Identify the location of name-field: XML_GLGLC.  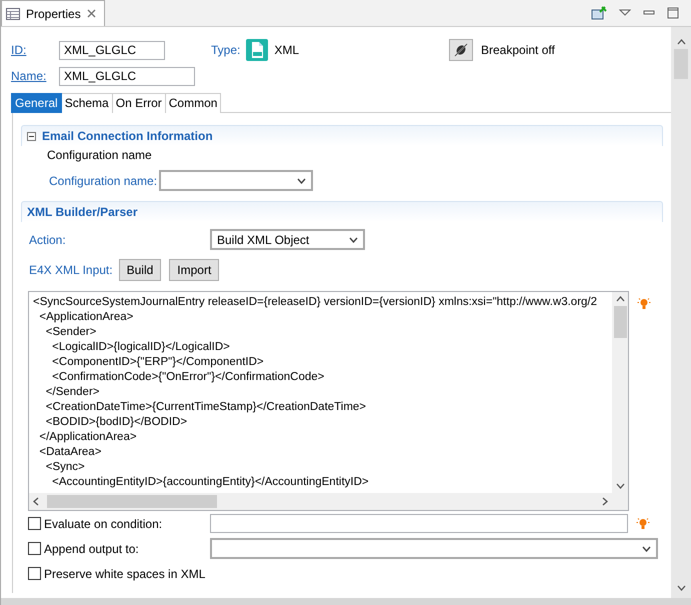
(127, 76).